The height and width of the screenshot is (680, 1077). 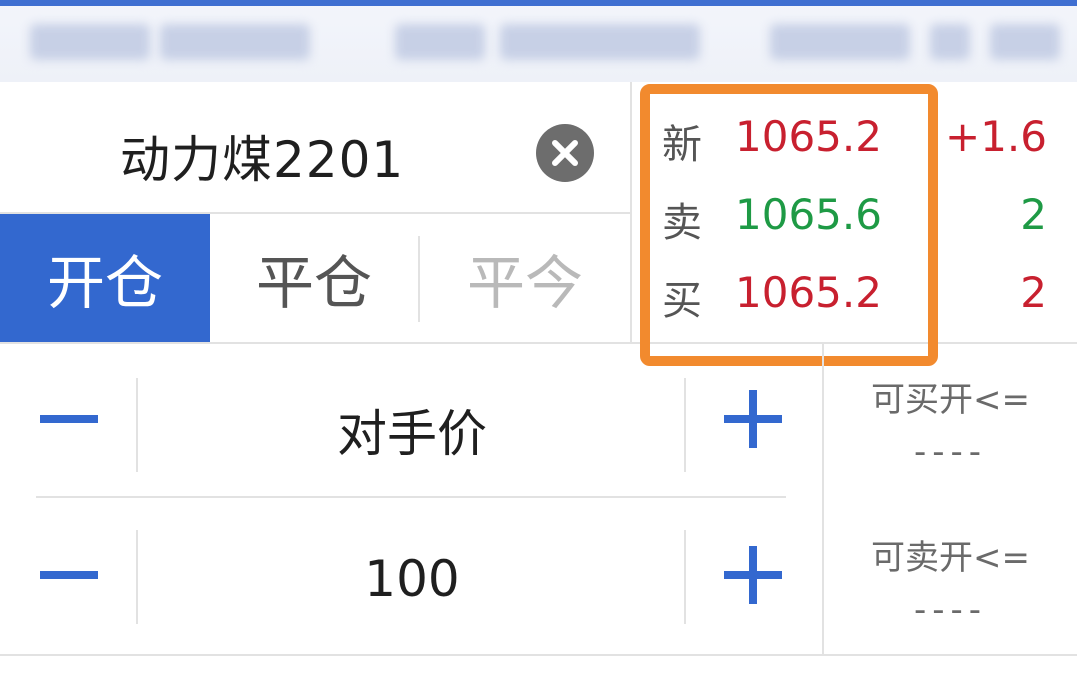 I want to click on price-increase-button, so click(x=753, y=419).